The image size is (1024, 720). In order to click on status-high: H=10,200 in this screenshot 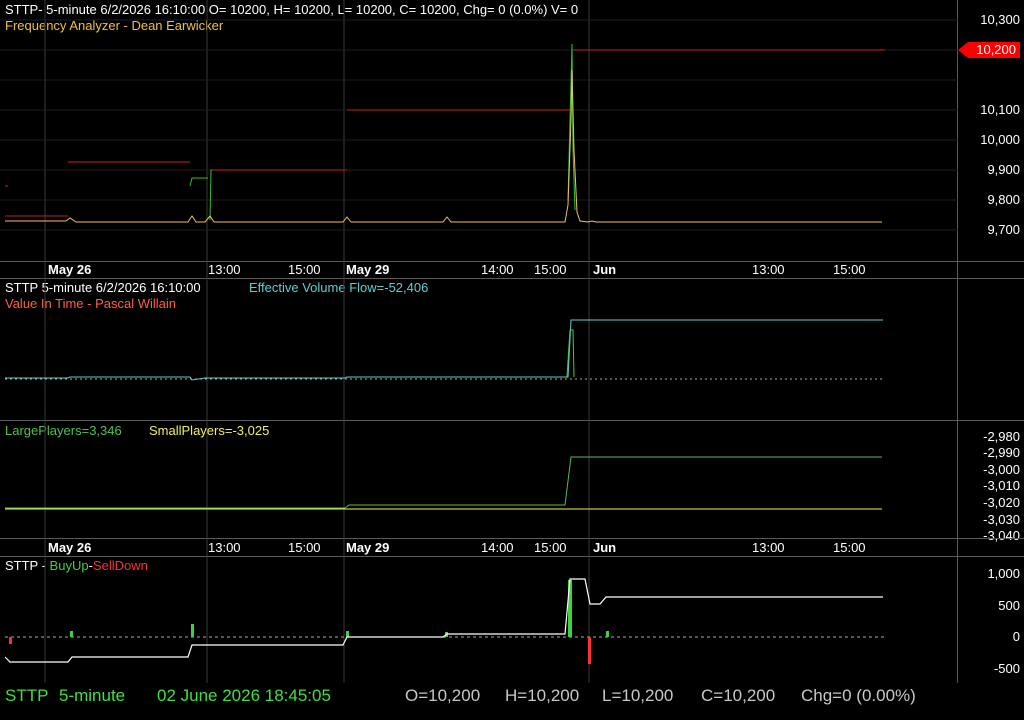, I will do `click(542, 695)`.